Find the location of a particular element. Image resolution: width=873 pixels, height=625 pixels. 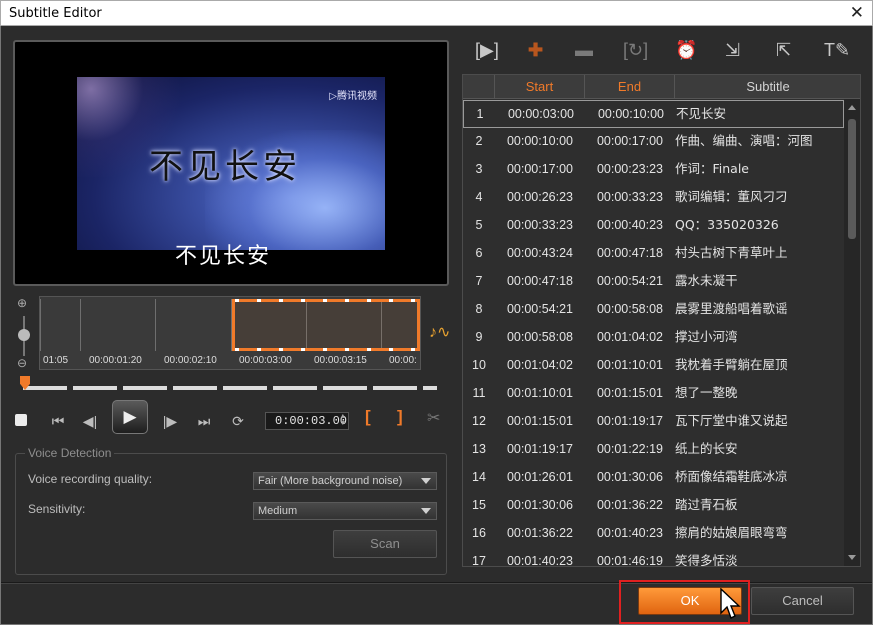

mark-out-button: ] is located at coordinates (400, 417).